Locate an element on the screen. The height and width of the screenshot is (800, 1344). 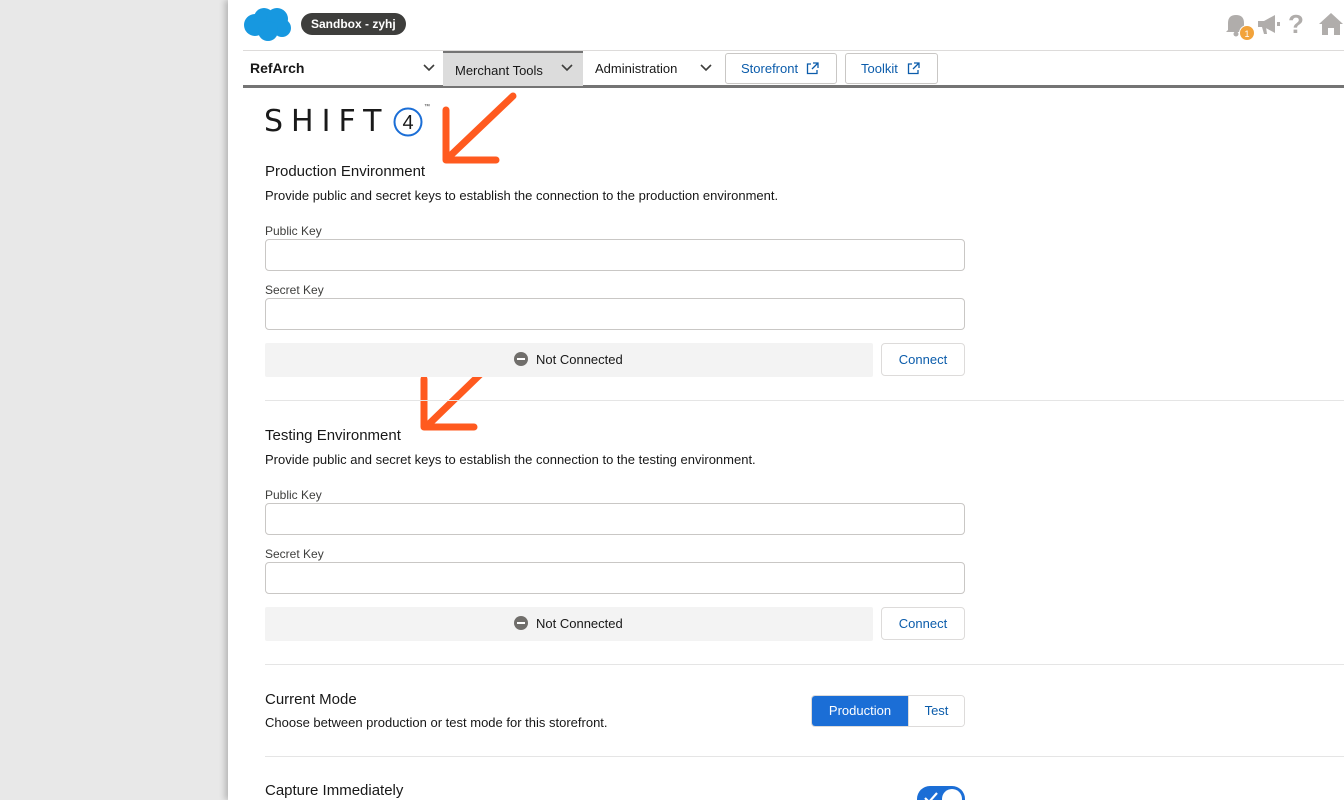
storefront-label: Storefront is located at coordinates (770, 68).